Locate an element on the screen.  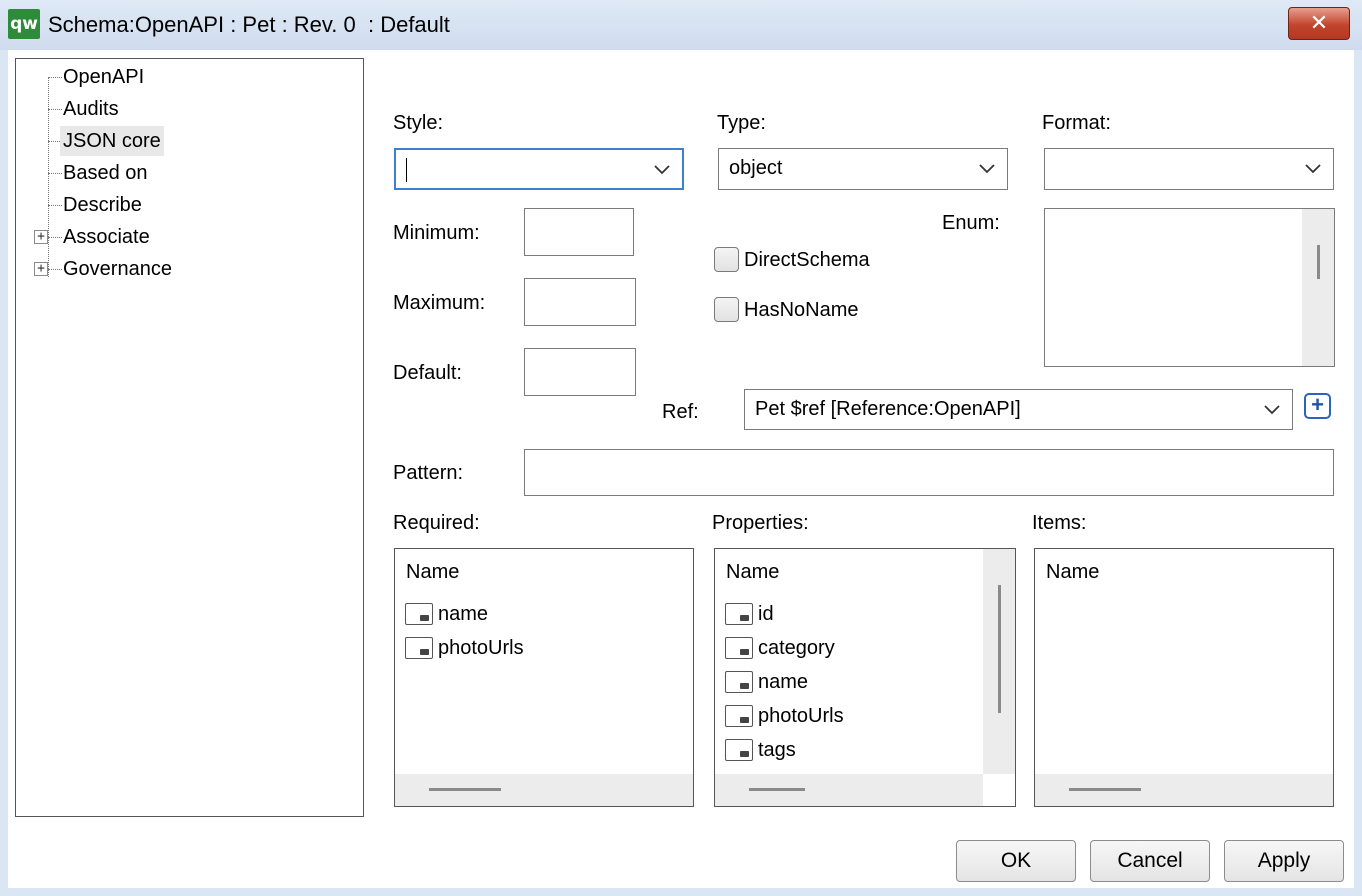
tree-item-label: Describe is located at coordinates (102, 205).